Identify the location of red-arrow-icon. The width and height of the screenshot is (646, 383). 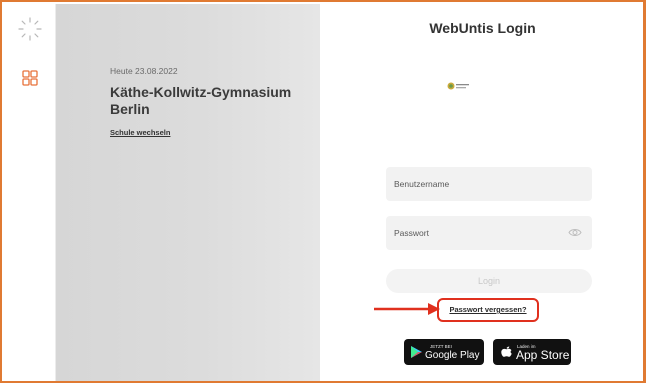
(407, 309).